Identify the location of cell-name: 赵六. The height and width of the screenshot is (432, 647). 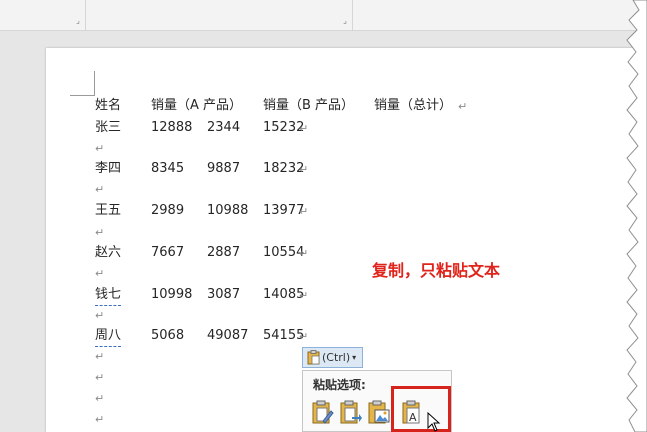
(108, 252).